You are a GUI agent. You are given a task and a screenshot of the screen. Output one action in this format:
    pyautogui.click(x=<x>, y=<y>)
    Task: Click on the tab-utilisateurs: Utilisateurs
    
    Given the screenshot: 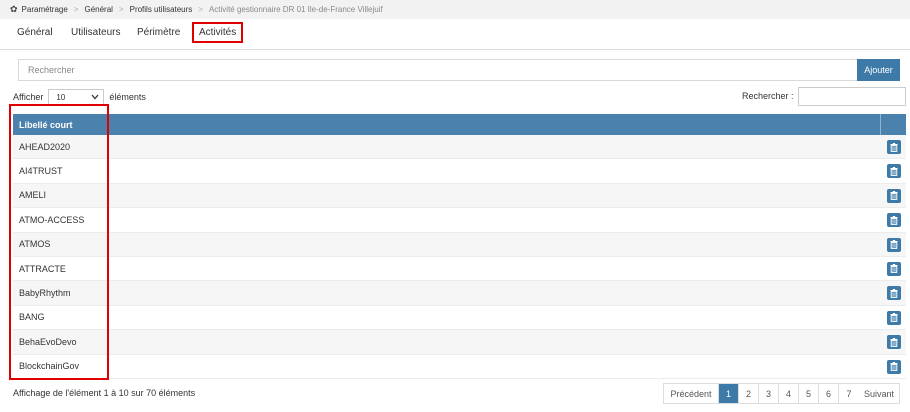 What is the action you would take?
    pyautogui.click(x=95, y=32)
    